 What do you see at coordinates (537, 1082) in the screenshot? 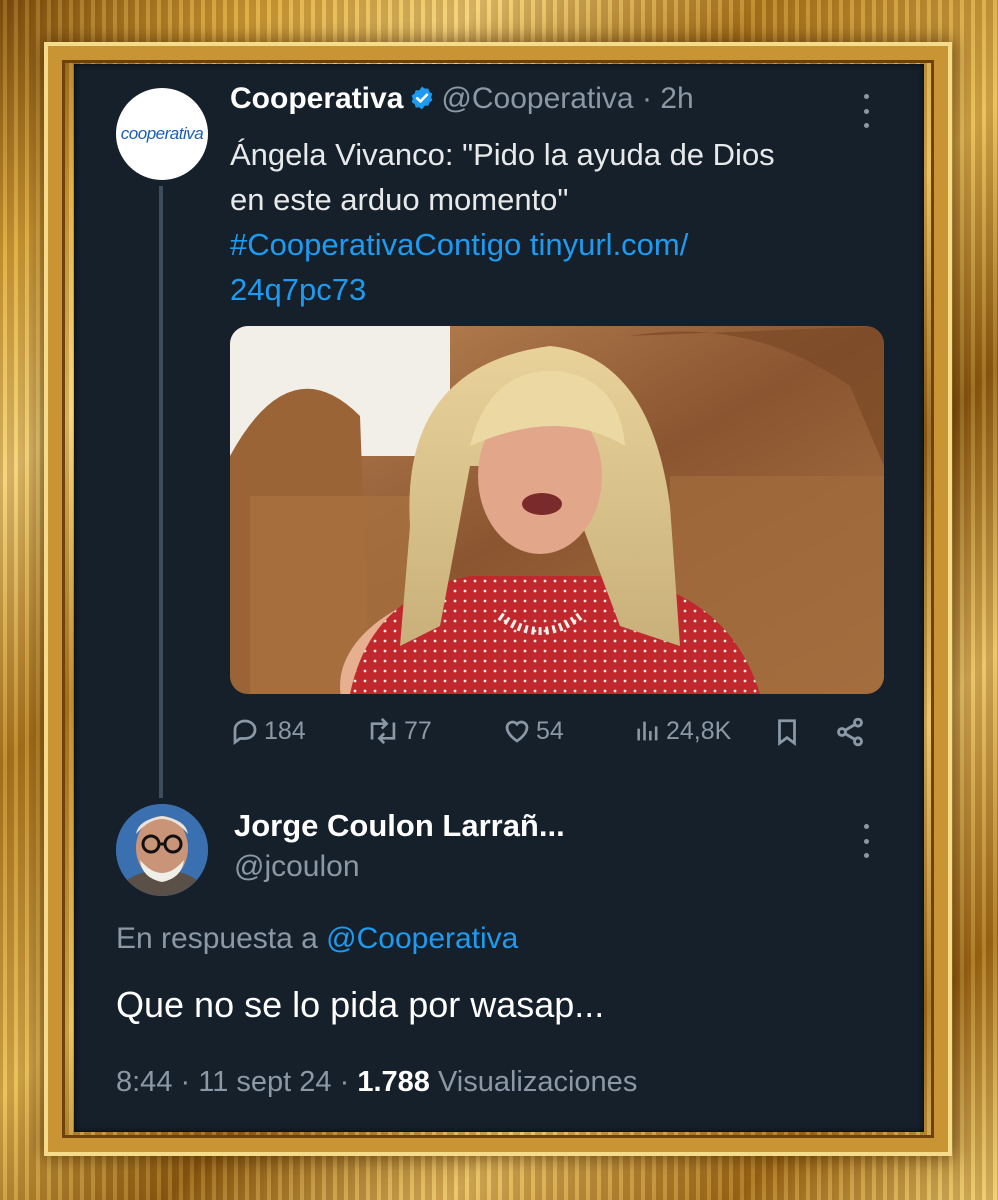
I see `reply-views-label: Visualizaciones` at bounding box center [537, 1082].